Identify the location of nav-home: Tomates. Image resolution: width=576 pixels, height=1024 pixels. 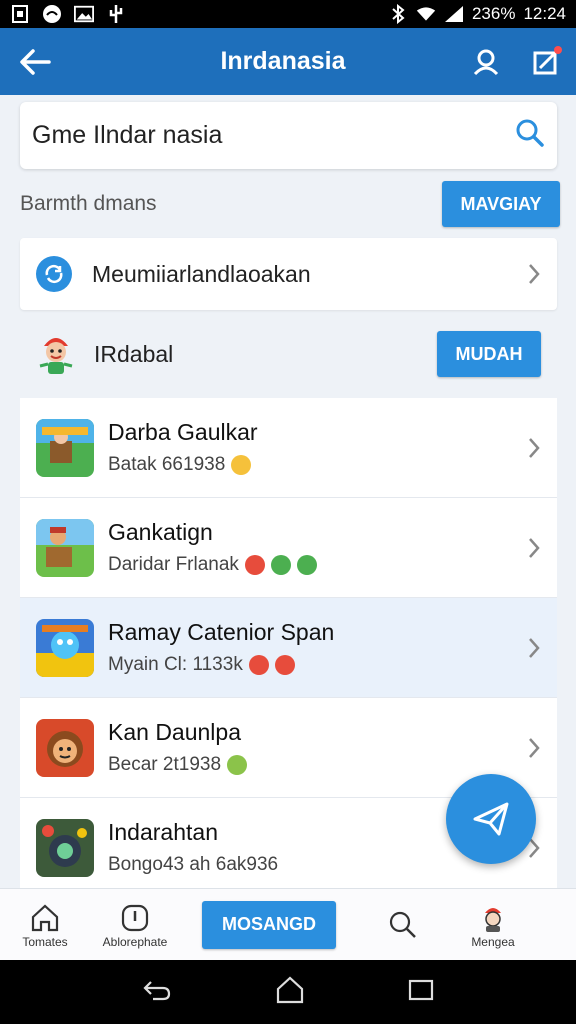
(45, 925).